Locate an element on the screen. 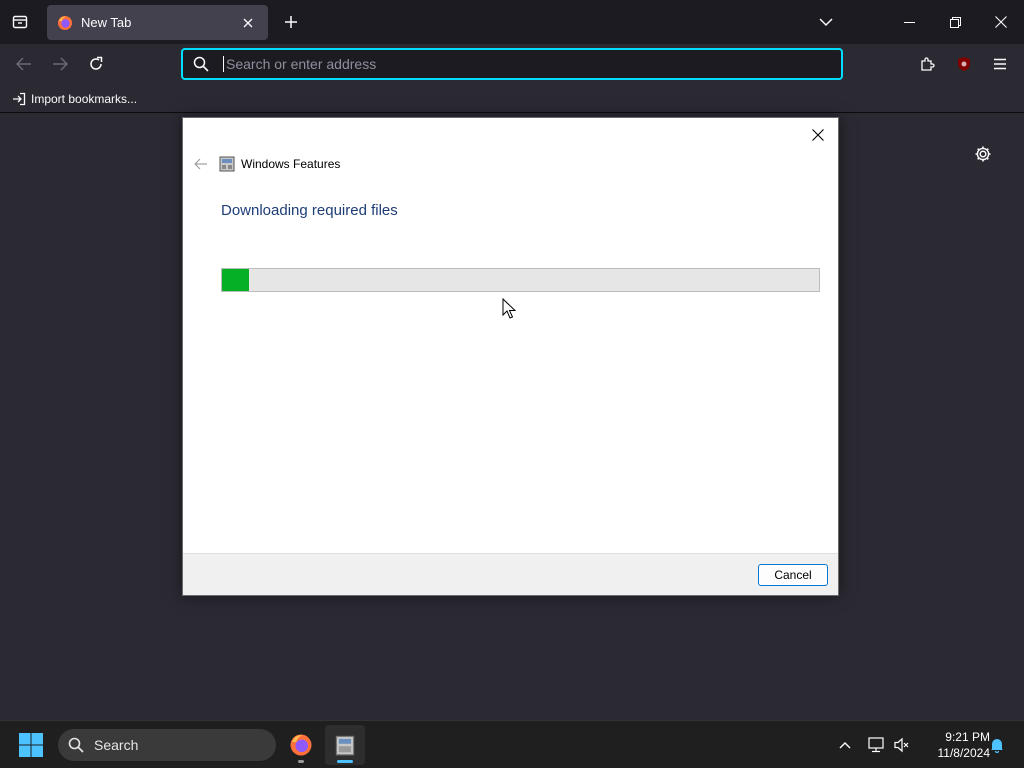  running-indicator is located at coordinates (301, 761).